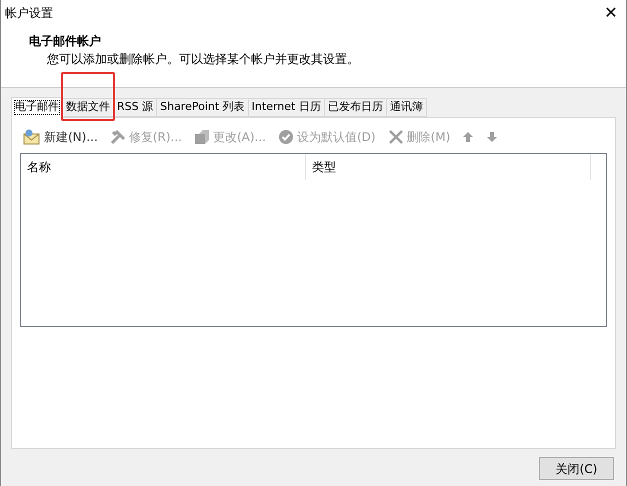 Image resolution: width=627 pixels, height=486 pixels. I want to click on close-dialog-button: 关闭(C), so click(576, 468).